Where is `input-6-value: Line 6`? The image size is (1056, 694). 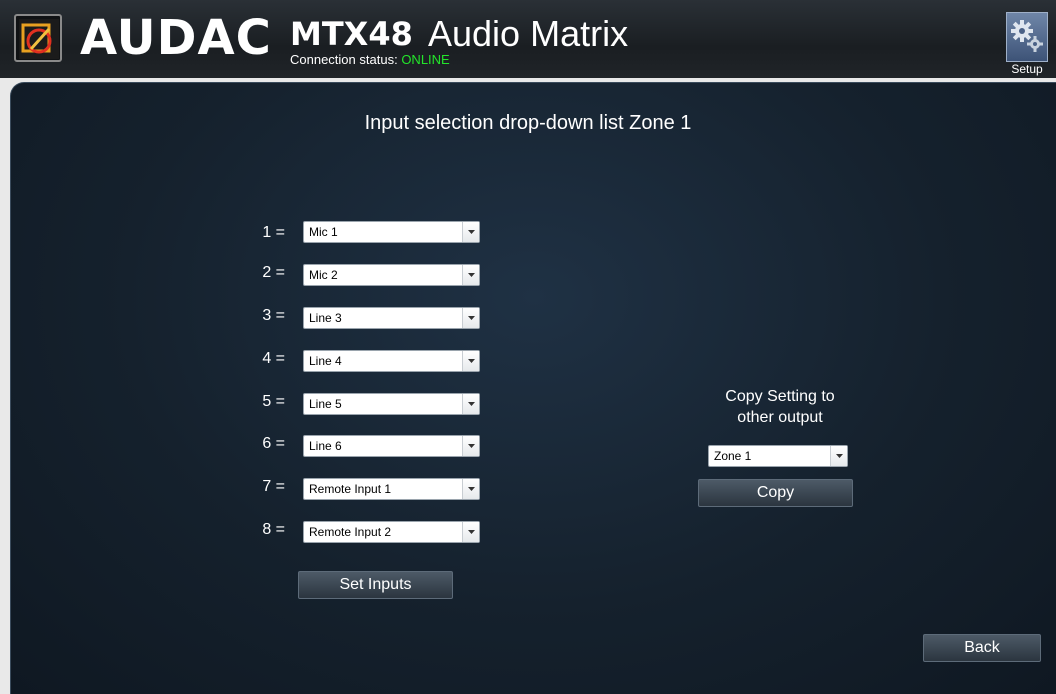 input-6-value: Line 6 is located at coordinates (325, 446).